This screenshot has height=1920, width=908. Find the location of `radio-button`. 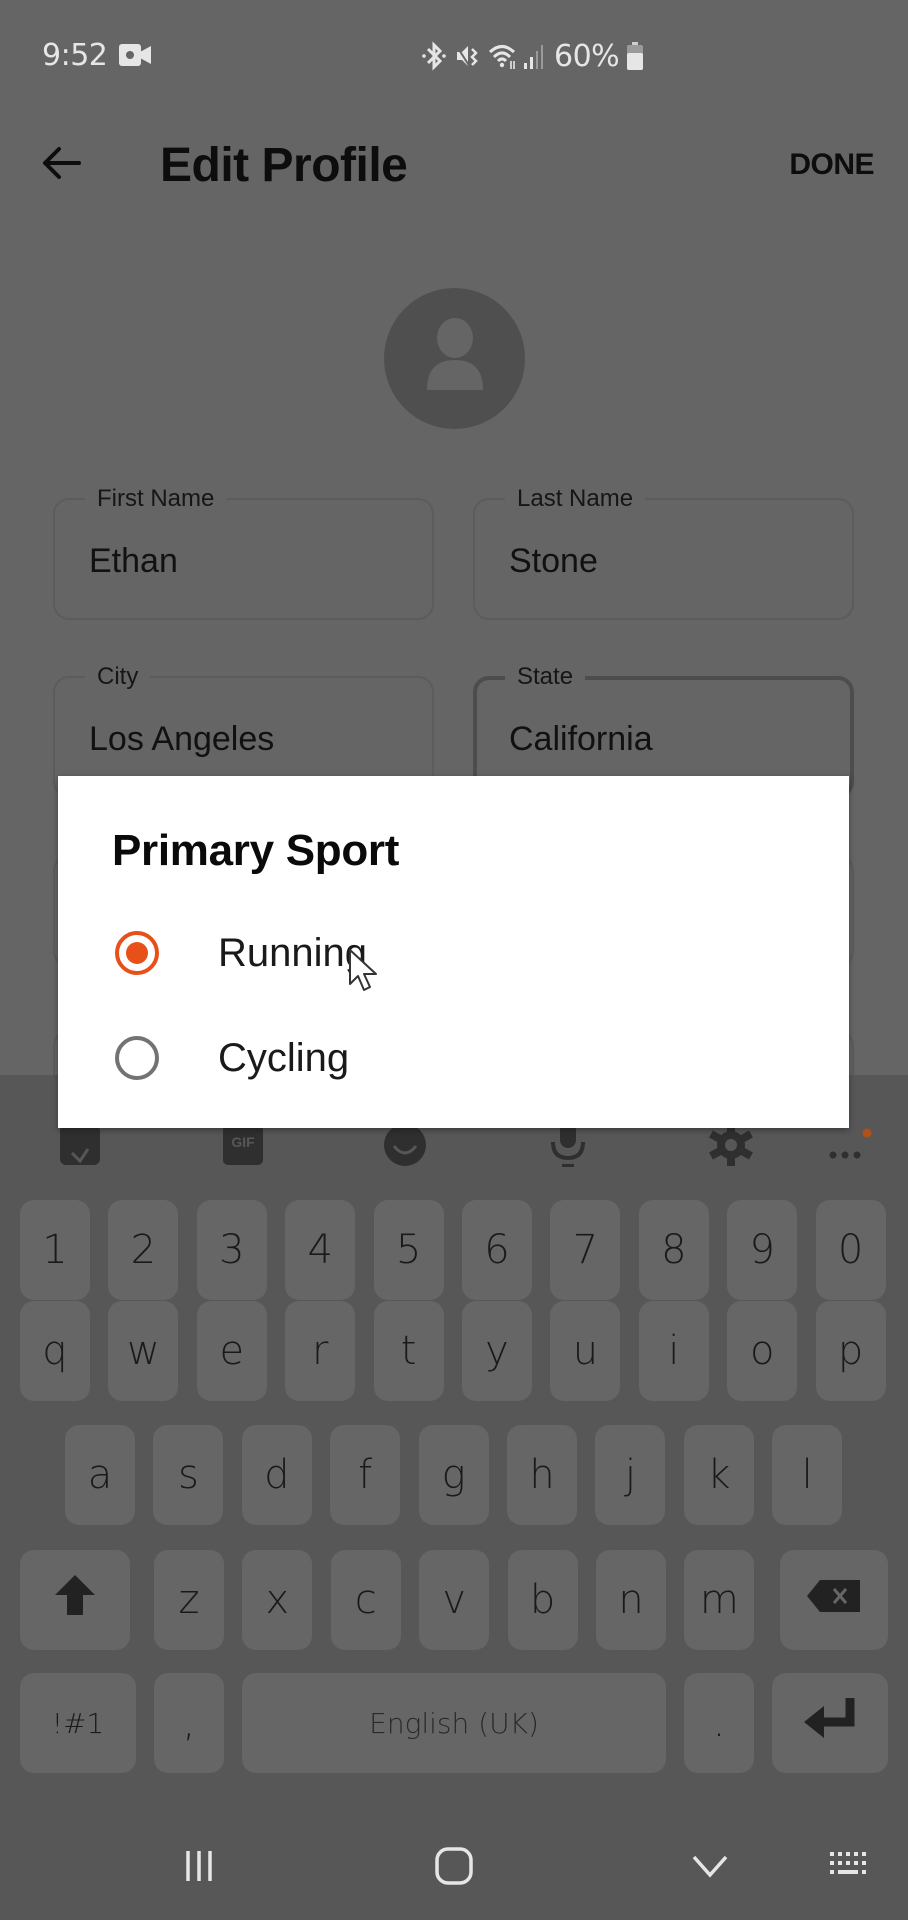

radio-button is located at coordinates (137, 1058).